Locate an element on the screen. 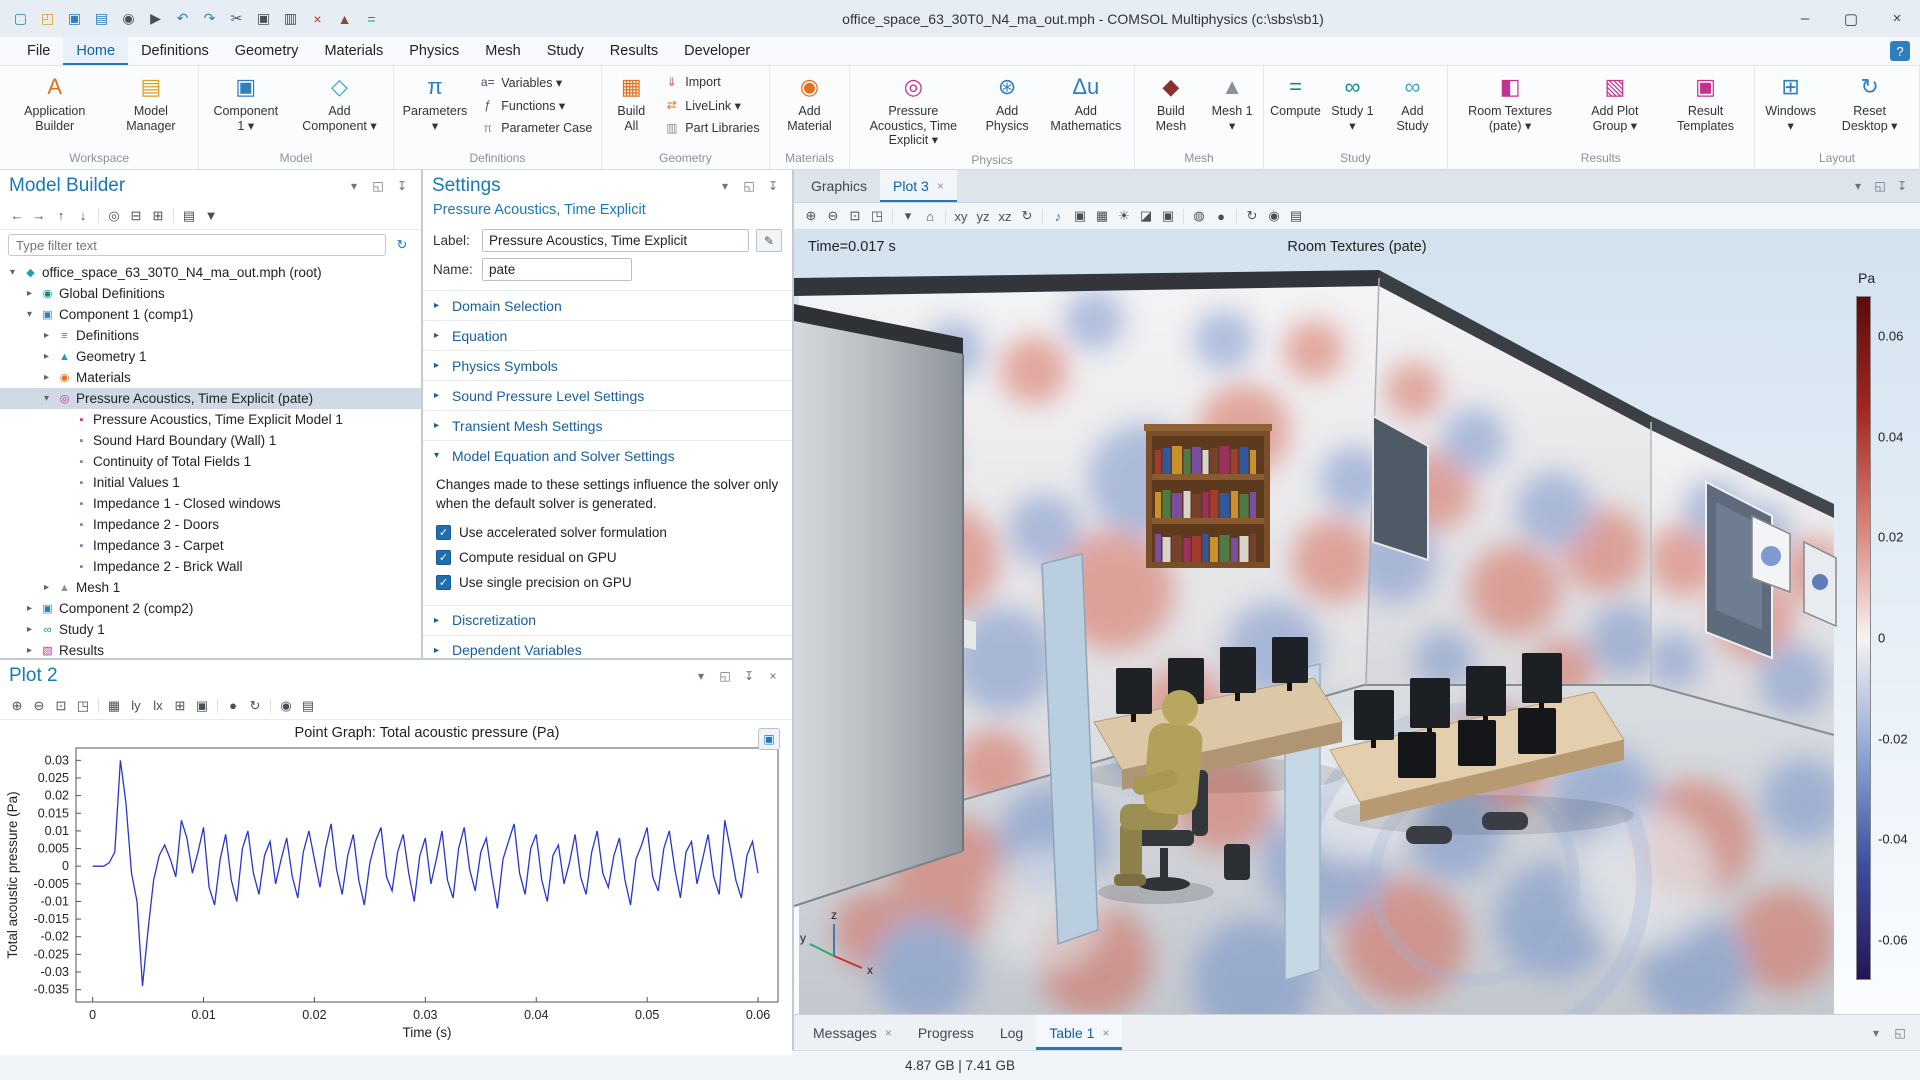 This screenshot has width=1920, height=1080. ribbon-reset-desktop: ↻ Reset Desktop ▾ is located at coordinates (1869, 102).